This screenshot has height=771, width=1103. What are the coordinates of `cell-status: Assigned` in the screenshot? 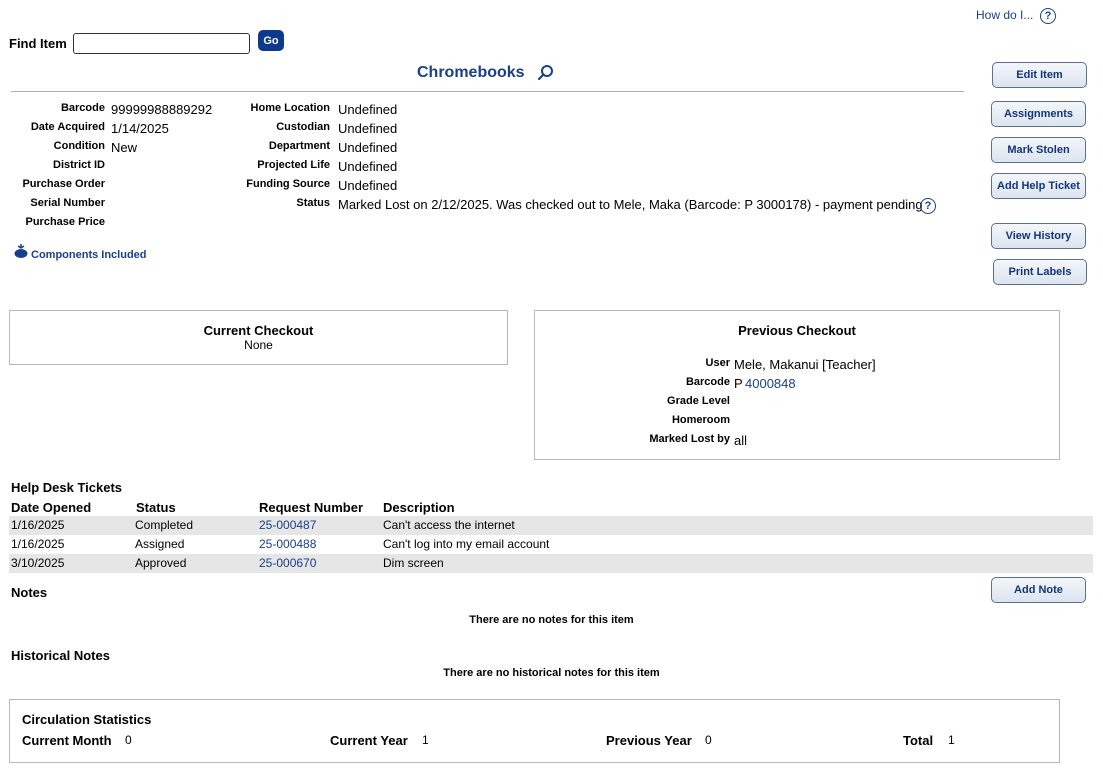 It's located at (160, 544).